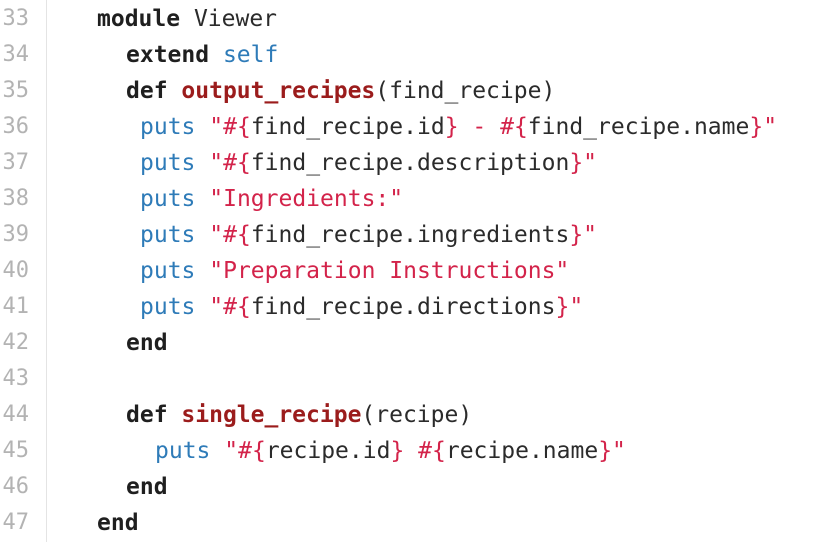 The width and height of the screenshot is (820, 542). I want to click on code-line: 37 puts "#{find_recipe.description}", so click(410, 163).